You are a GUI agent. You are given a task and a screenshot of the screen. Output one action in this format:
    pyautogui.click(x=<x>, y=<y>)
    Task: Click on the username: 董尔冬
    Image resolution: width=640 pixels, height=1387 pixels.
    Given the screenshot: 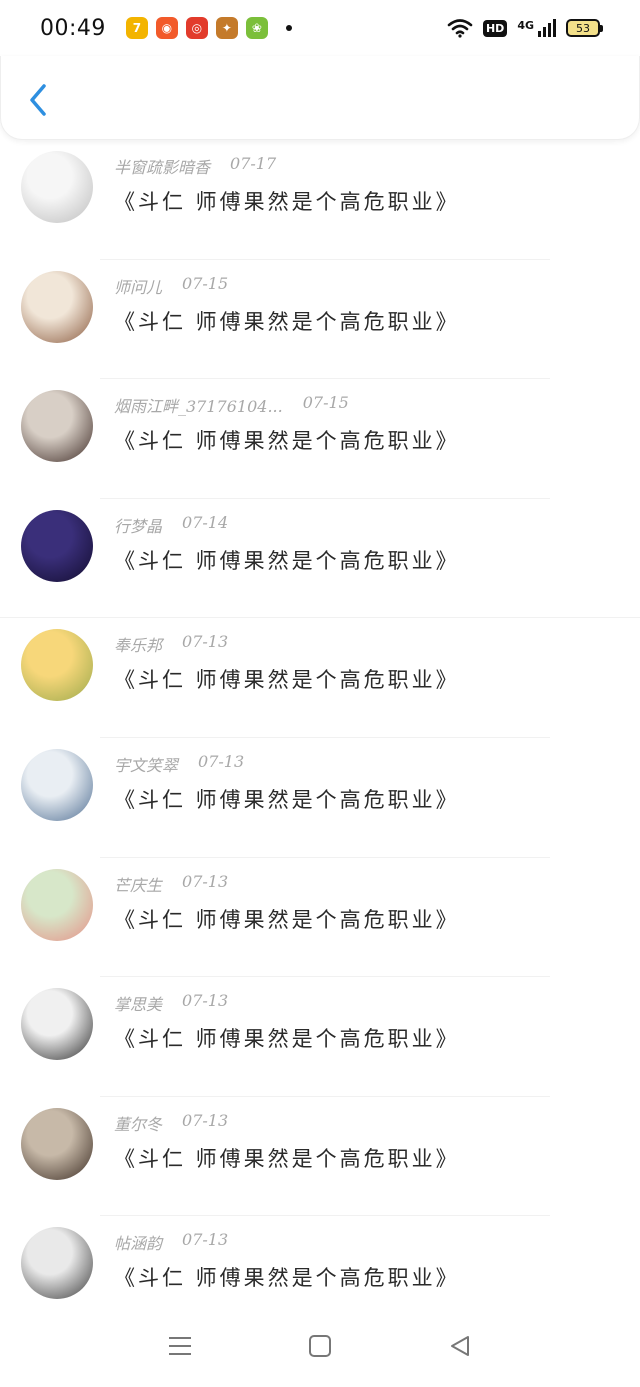 What is the action you would take?
    pyautogui.click(x=138, y=1123)
    